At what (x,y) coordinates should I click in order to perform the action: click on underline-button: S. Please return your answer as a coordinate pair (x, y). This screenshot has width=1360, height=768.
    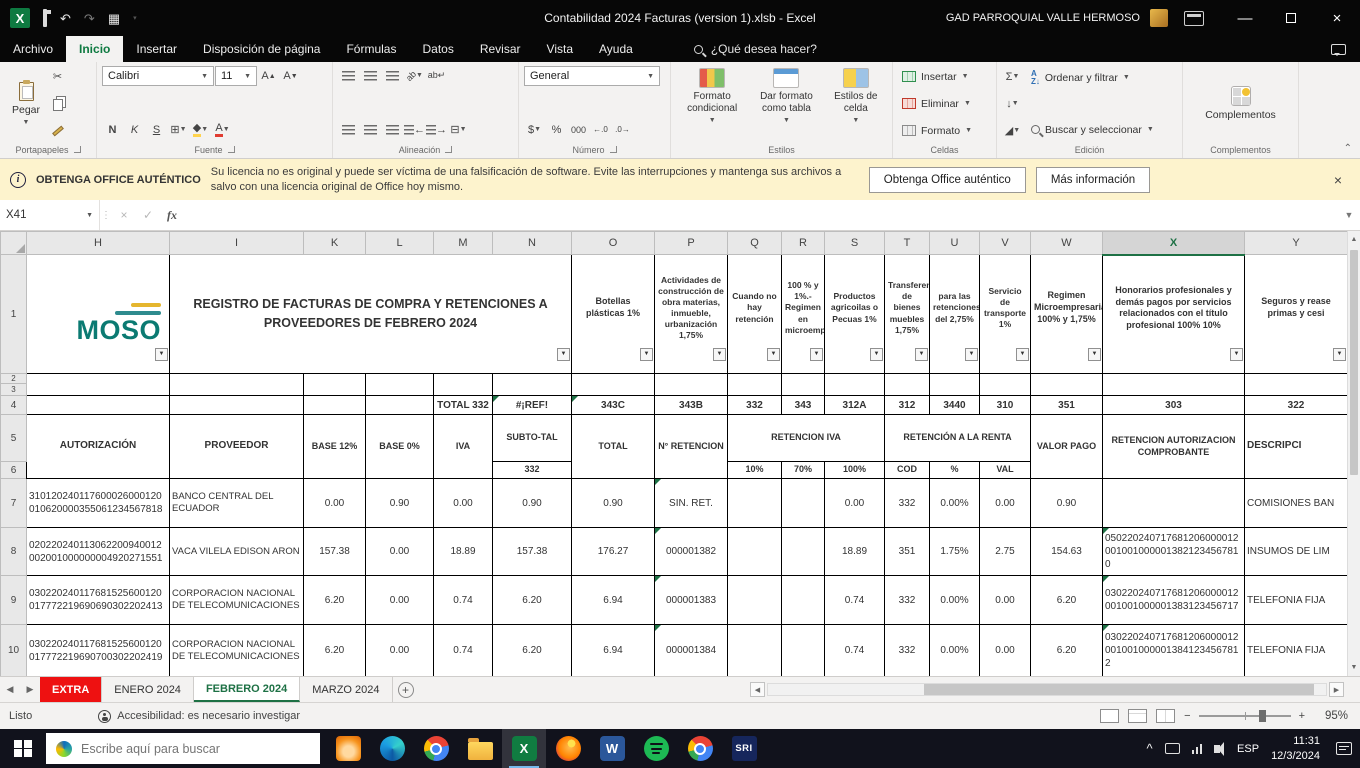
    Looking at the image, I should click on (156, 129).